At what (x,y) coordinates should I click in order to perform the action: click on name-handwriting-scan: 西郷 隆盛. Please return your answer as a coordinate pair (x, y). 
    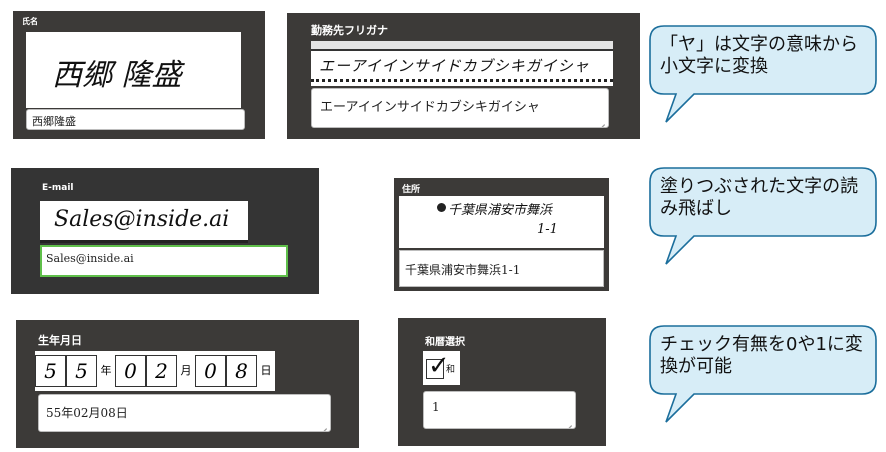
    Looking at the image, I should click on (133, 70).